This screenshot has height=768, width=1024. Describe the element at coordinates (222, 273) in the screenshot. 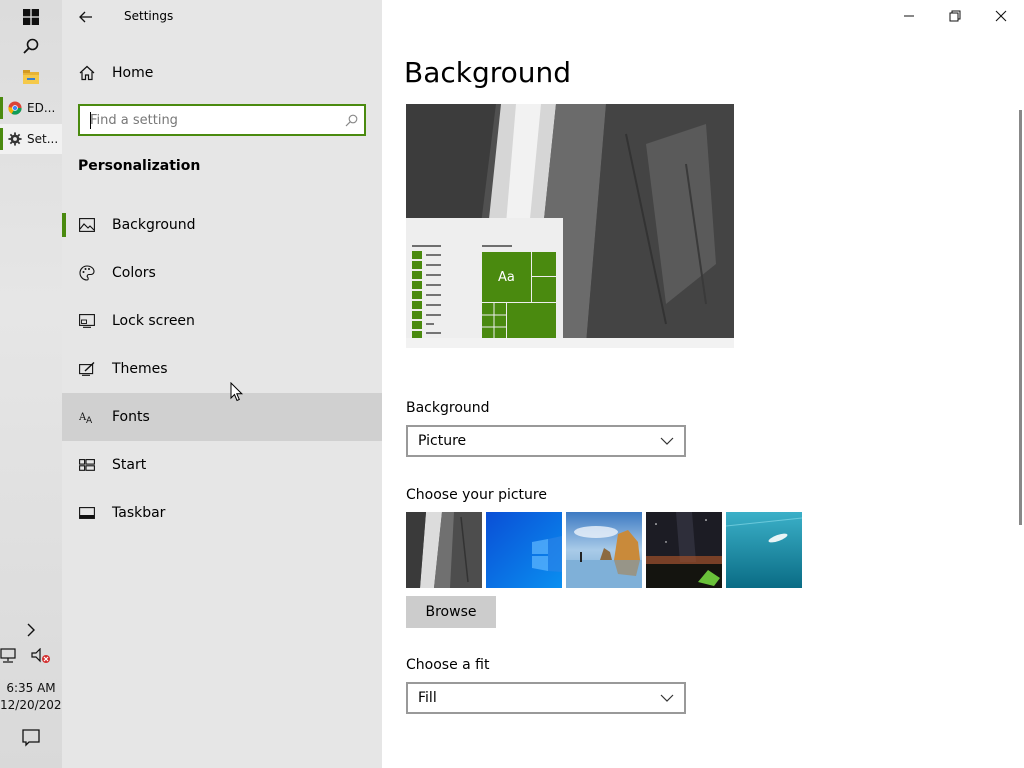

I see `nav-item-colors: Colors` at that location.